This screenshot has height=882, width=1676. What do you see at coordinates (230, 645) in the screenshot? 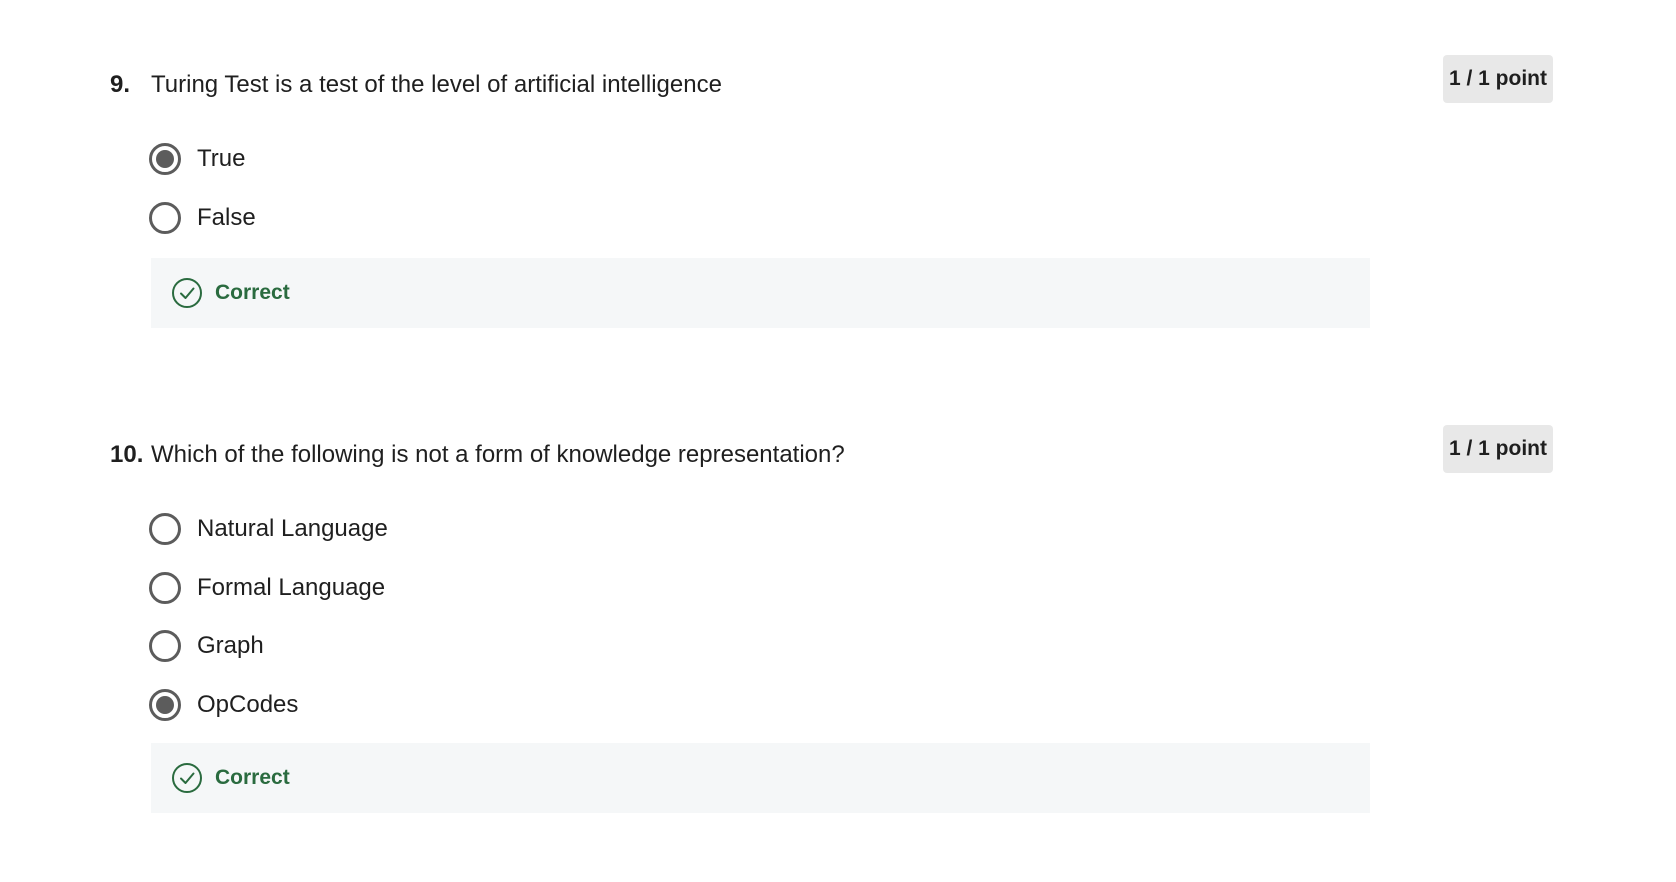
I see `option-label: Graph` at bounding box center [230, 645].